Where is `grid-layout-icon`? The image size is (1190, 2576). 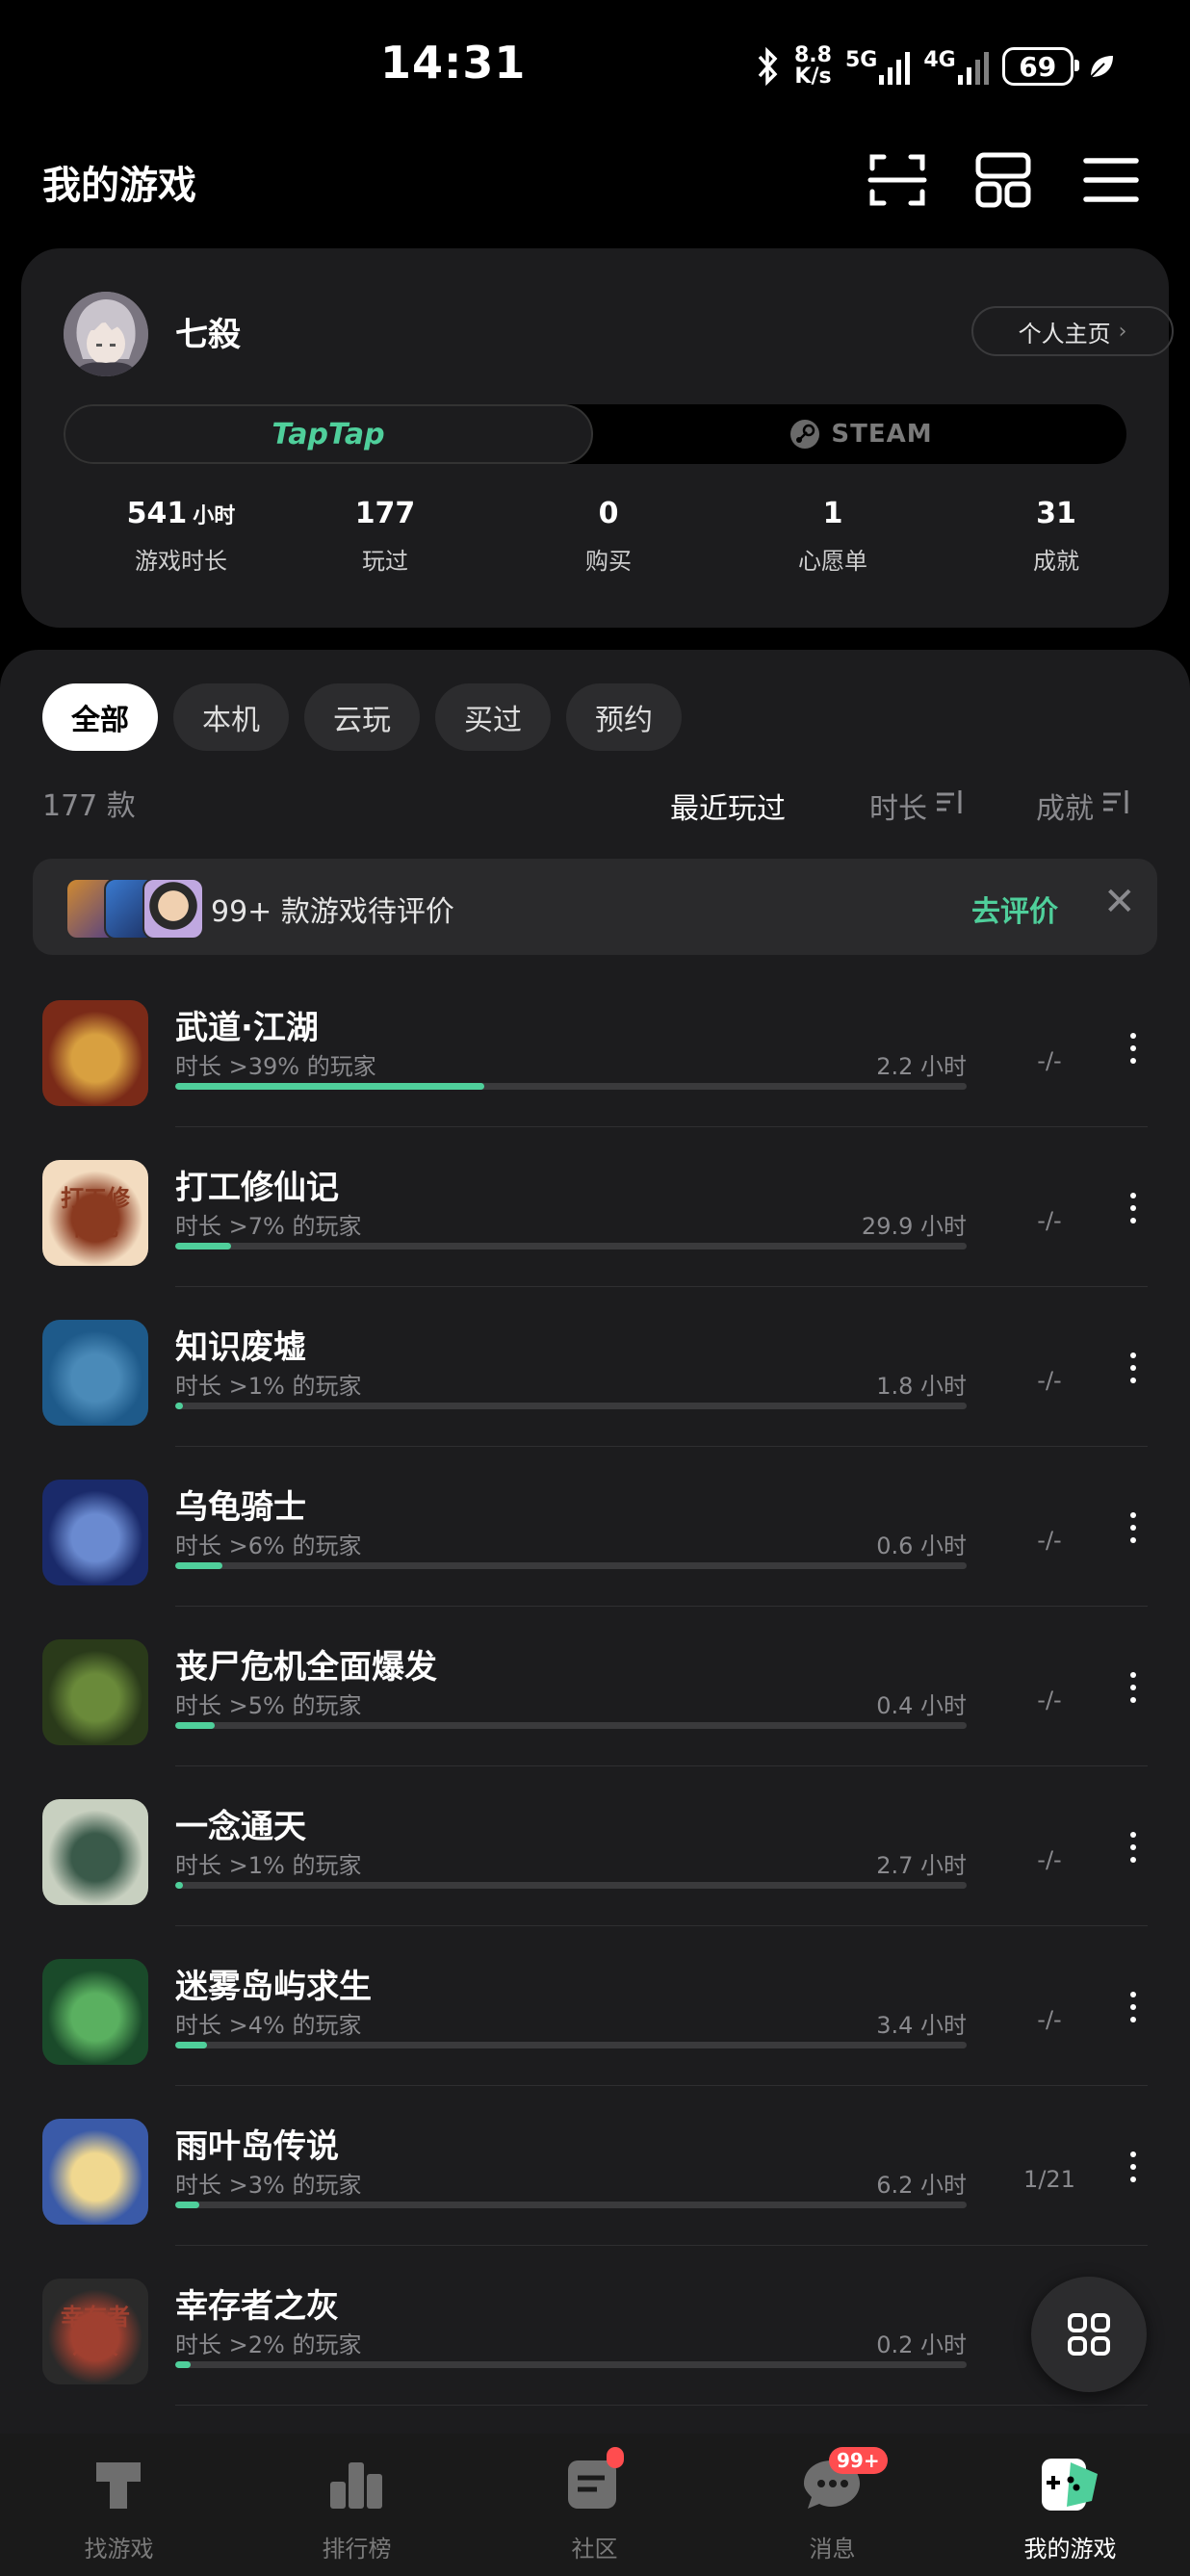
grid-layout-icon is located at coordinates (1003, 180).